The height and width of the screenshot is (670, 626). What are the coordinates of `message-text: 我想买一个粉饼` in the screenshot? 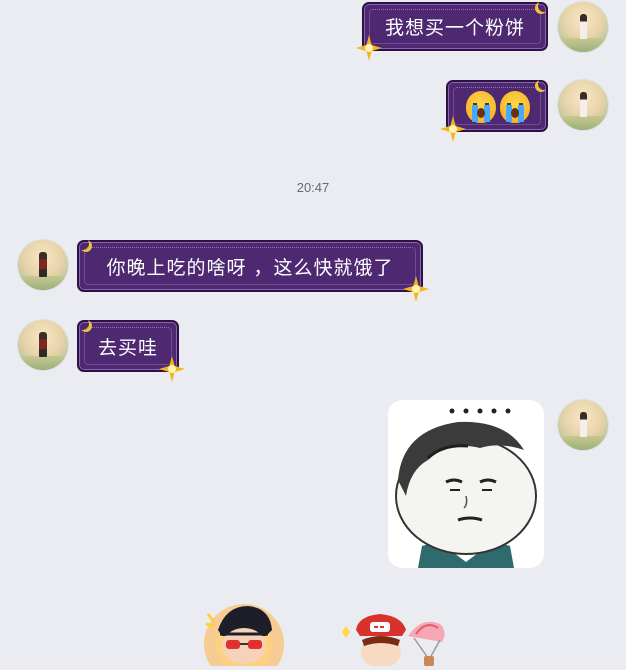 It's located at (454, 28).